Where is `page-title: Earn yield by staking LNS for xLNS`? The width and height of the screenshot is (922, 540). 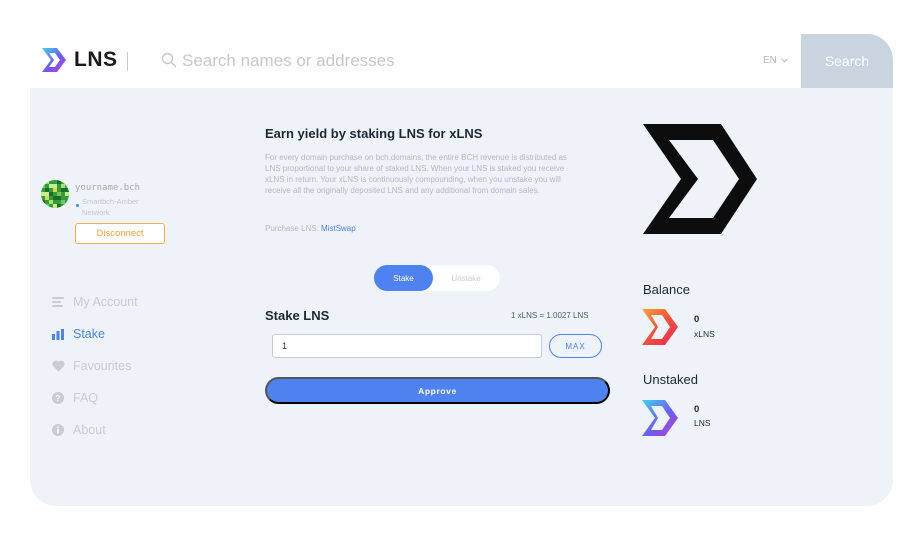 page-title: Earn yield by staking LNS for xLNS is located at coordinates (374, 133).